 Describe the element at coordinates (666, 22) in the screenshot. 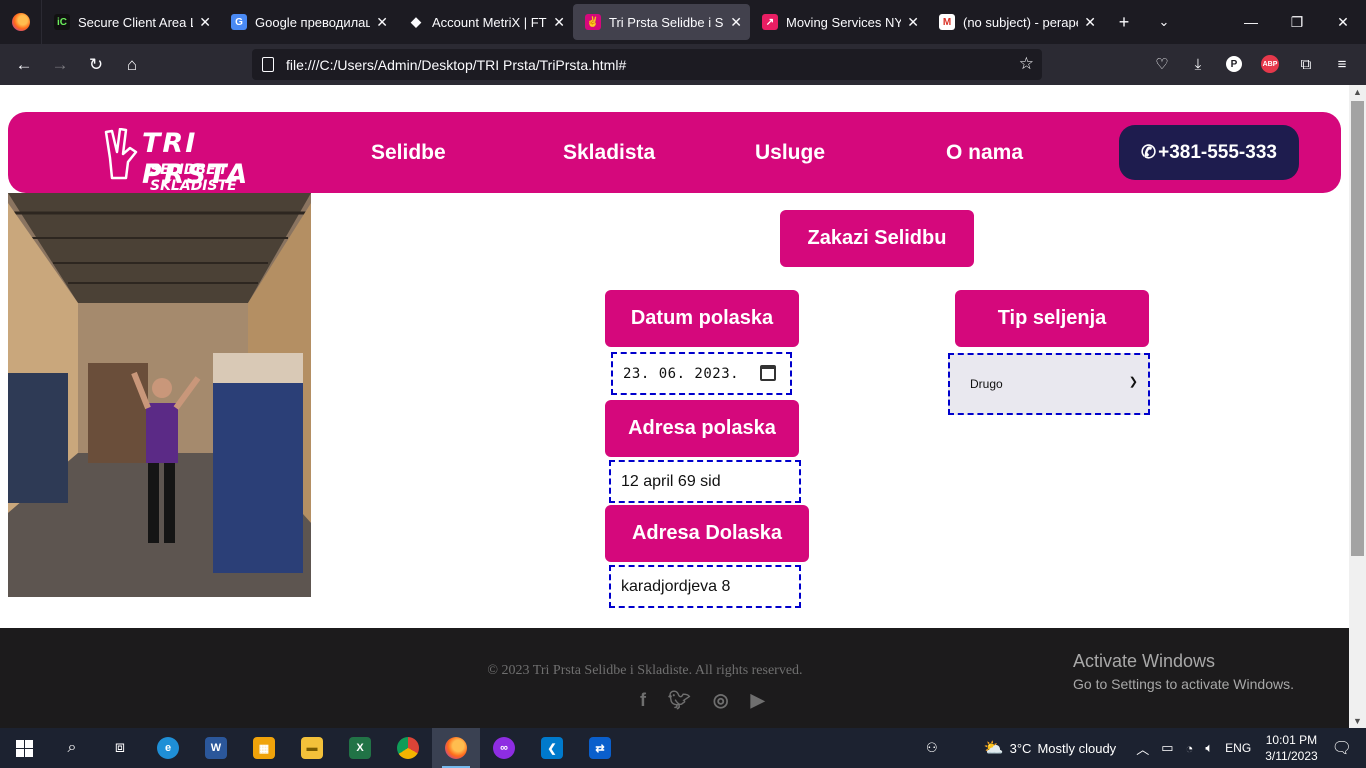

I see `tab-title: Tri Prsta Selidbe i Sklad` at that location.